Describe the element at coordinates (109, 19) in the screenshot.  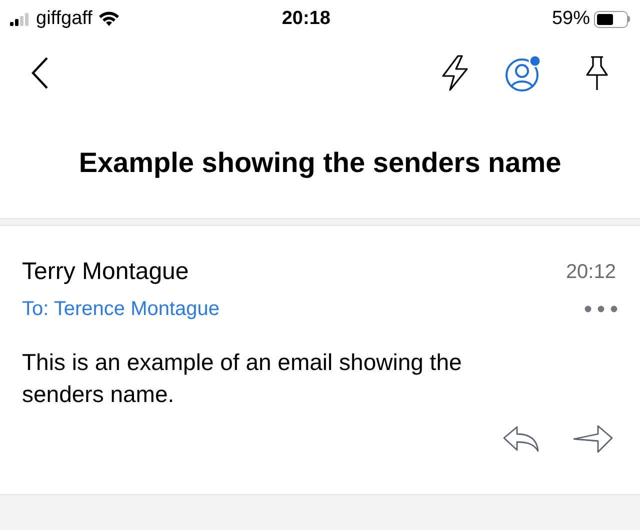
I see `wifi-icon` at that location.